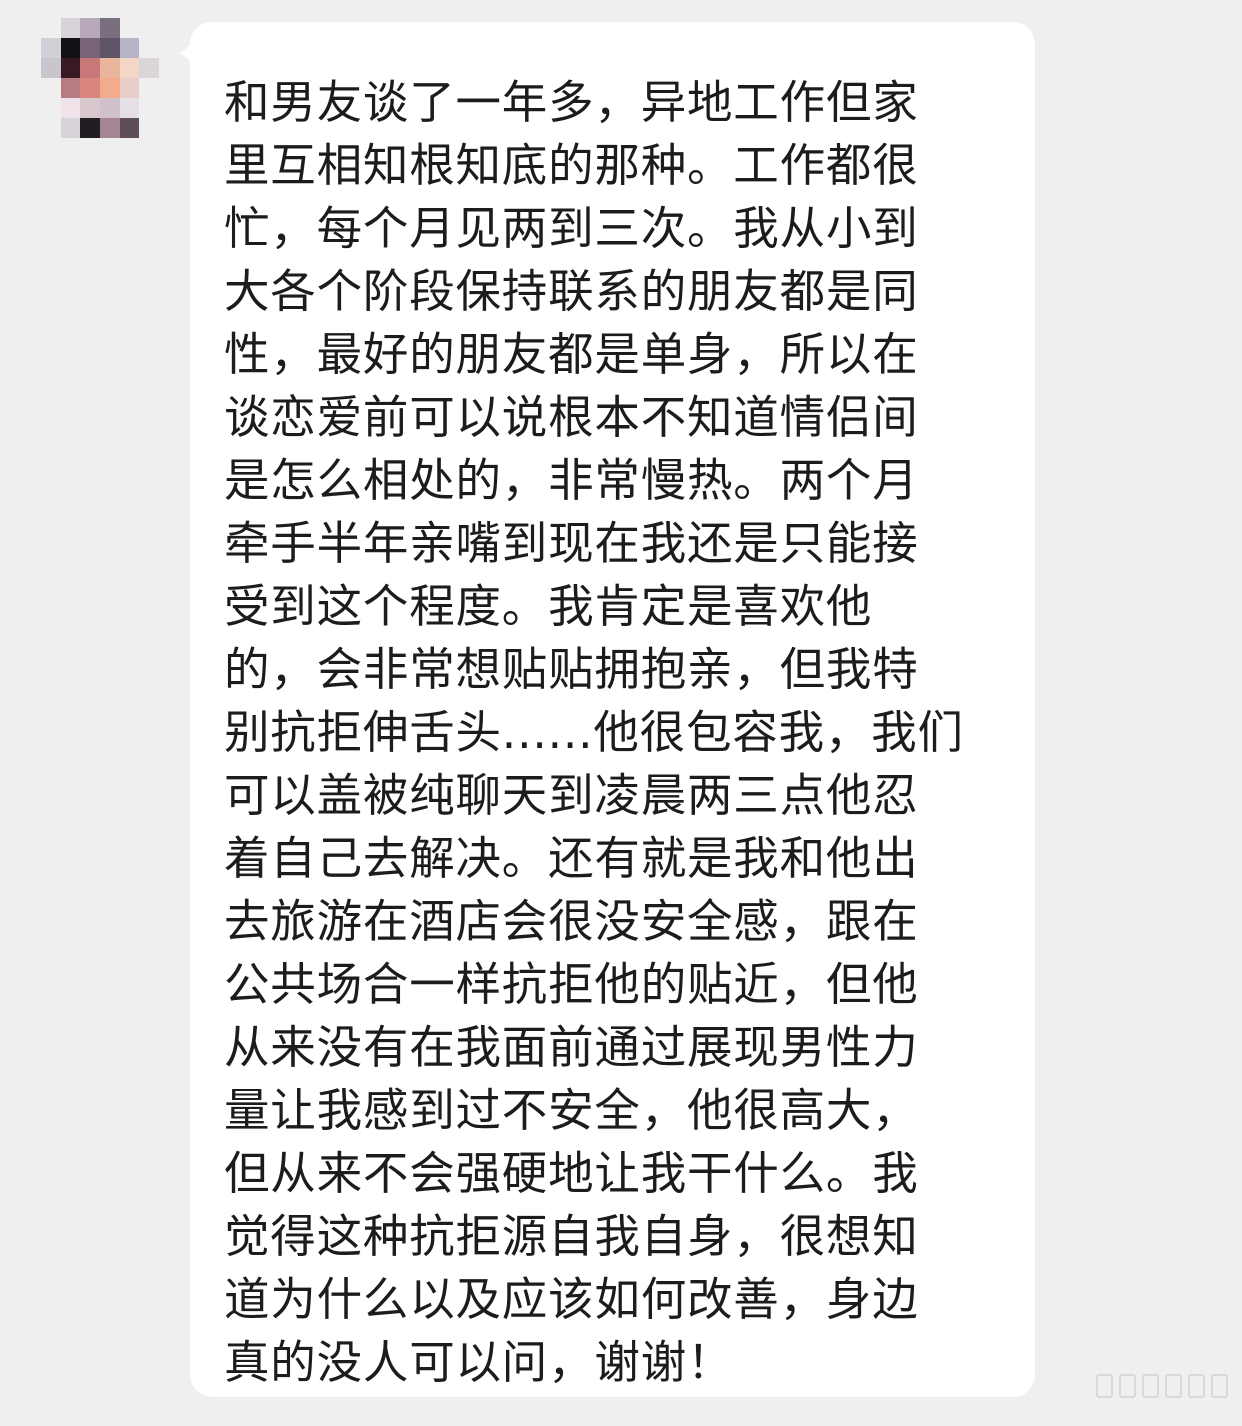  What do you see at coordinates (571, 795) in the screenshot?
I see `message-line: 可以盖被纯聊天到凌晨两三点他忍` at bounding box center [571, 795].